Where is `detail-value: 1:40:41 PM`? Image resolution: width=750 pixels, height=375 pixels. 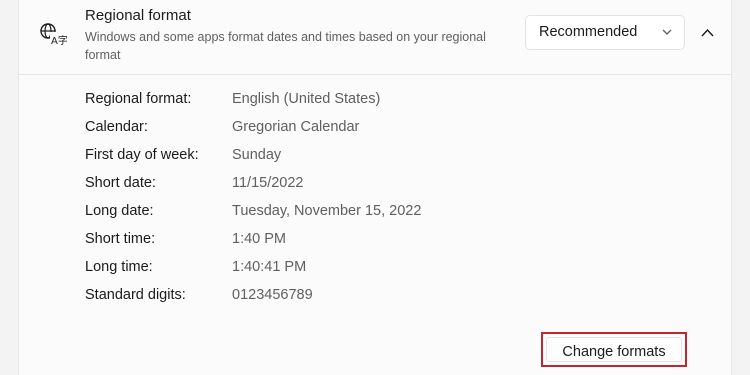
detail-value: 1:40:41 PM is located at coordinates (269, 267).